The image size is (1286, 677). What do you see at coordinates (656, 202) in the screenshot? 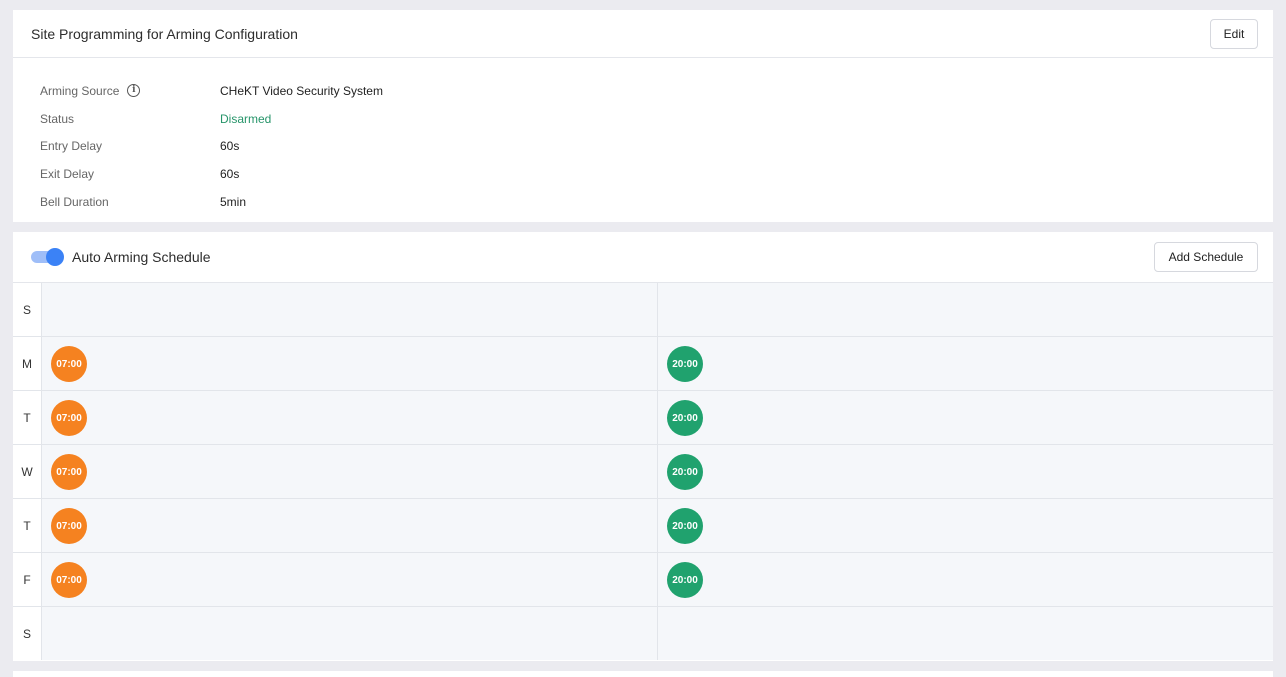
I see `info-row-bell-duration: Bell Duration 5min` at bounding box center [656, 202].